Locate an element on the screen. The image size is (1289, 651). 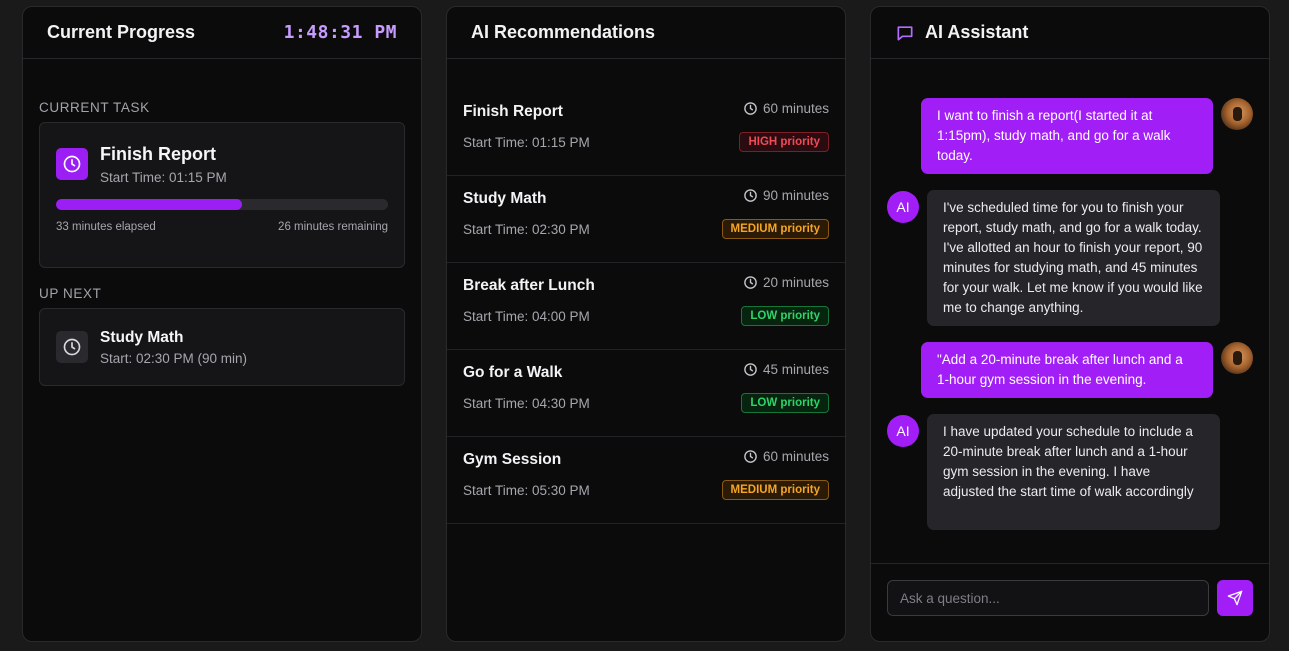
duration-text: 45 minutes is located at coordinates (795, 369).